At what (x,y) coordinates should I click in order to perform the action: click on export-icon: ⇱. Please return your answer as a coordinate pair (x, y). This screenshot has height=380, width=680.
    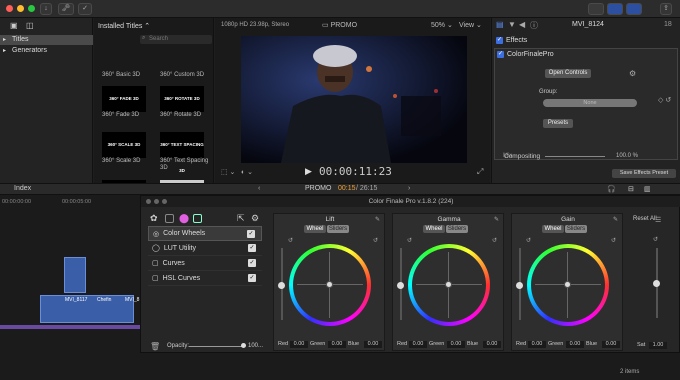
    Looking at the image, I should click on (241, 218).